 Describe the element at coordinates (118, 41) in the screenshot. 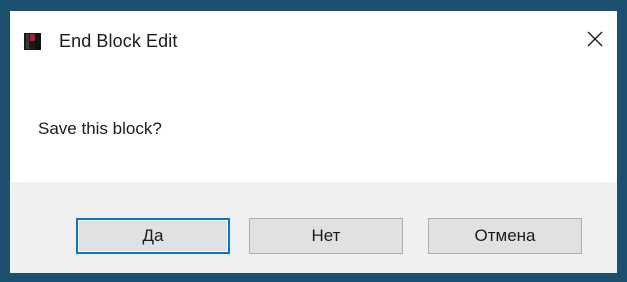

I see `window-title: End Block Edit` at that location.